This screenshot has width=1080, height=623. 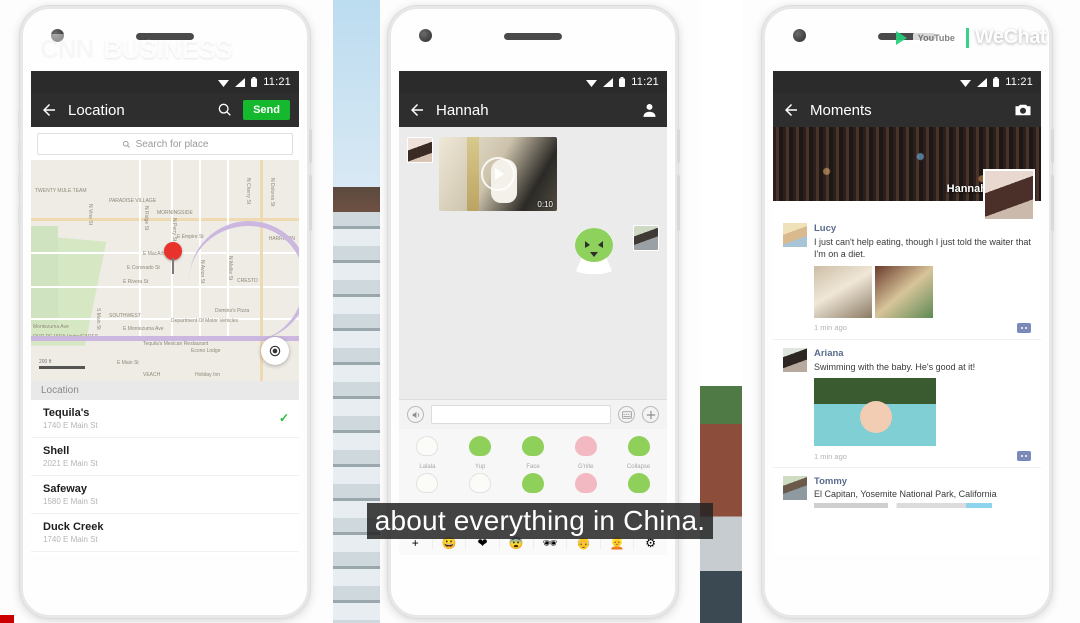 What do you see at coordinates (540, 521) in the screenshot?
I see `subtitle-text: about everything in China.` at bounding box center [540, 521].